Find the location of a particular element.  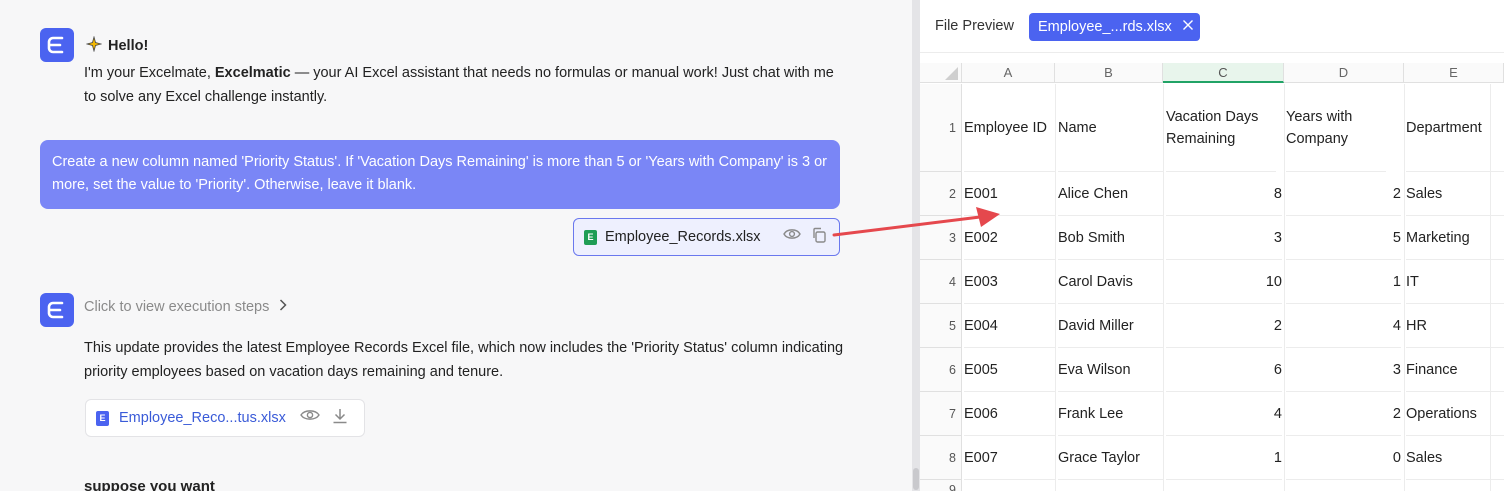

cell-name: David Miller is located at coordinates (1110, 326).